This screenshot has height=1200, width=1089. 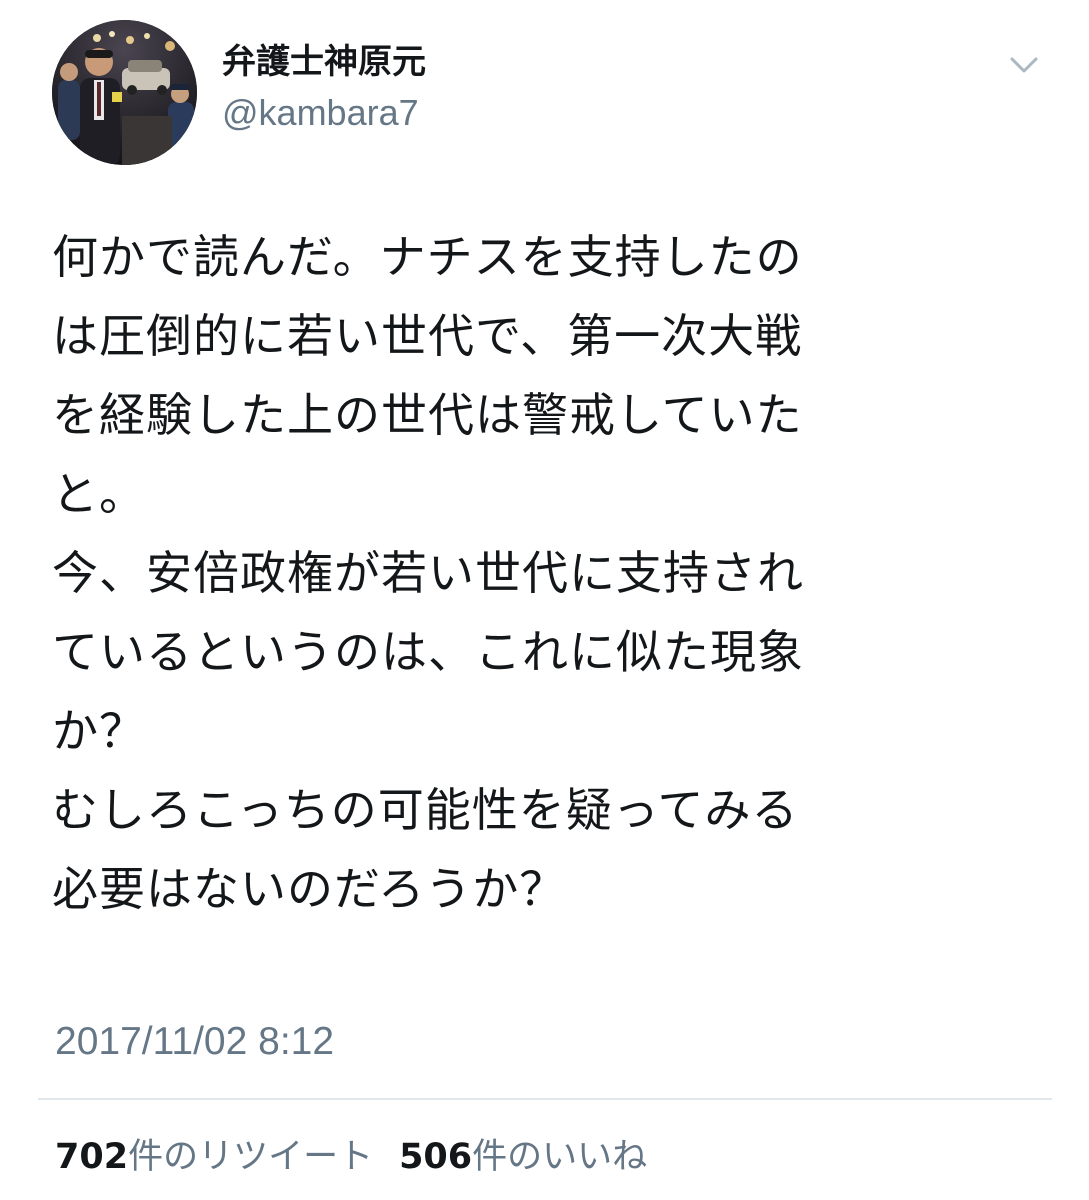 What do you see at coordinates (194, 1042) in the screenshot?
I see `tweet-timestamp: 2017/11/02 8:12` at bounding box center [194, 1042].